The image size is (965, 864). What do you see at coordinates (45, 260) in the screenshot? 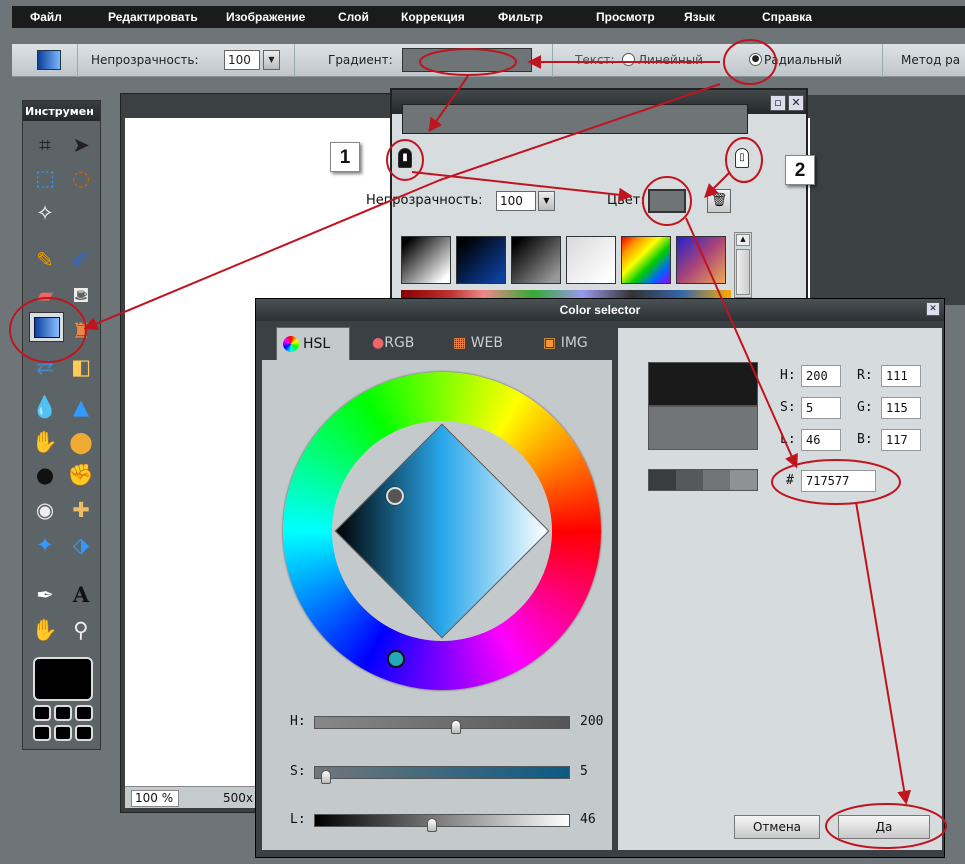
I see `pencil-icon: ✎` at bounding box center [45, 260].